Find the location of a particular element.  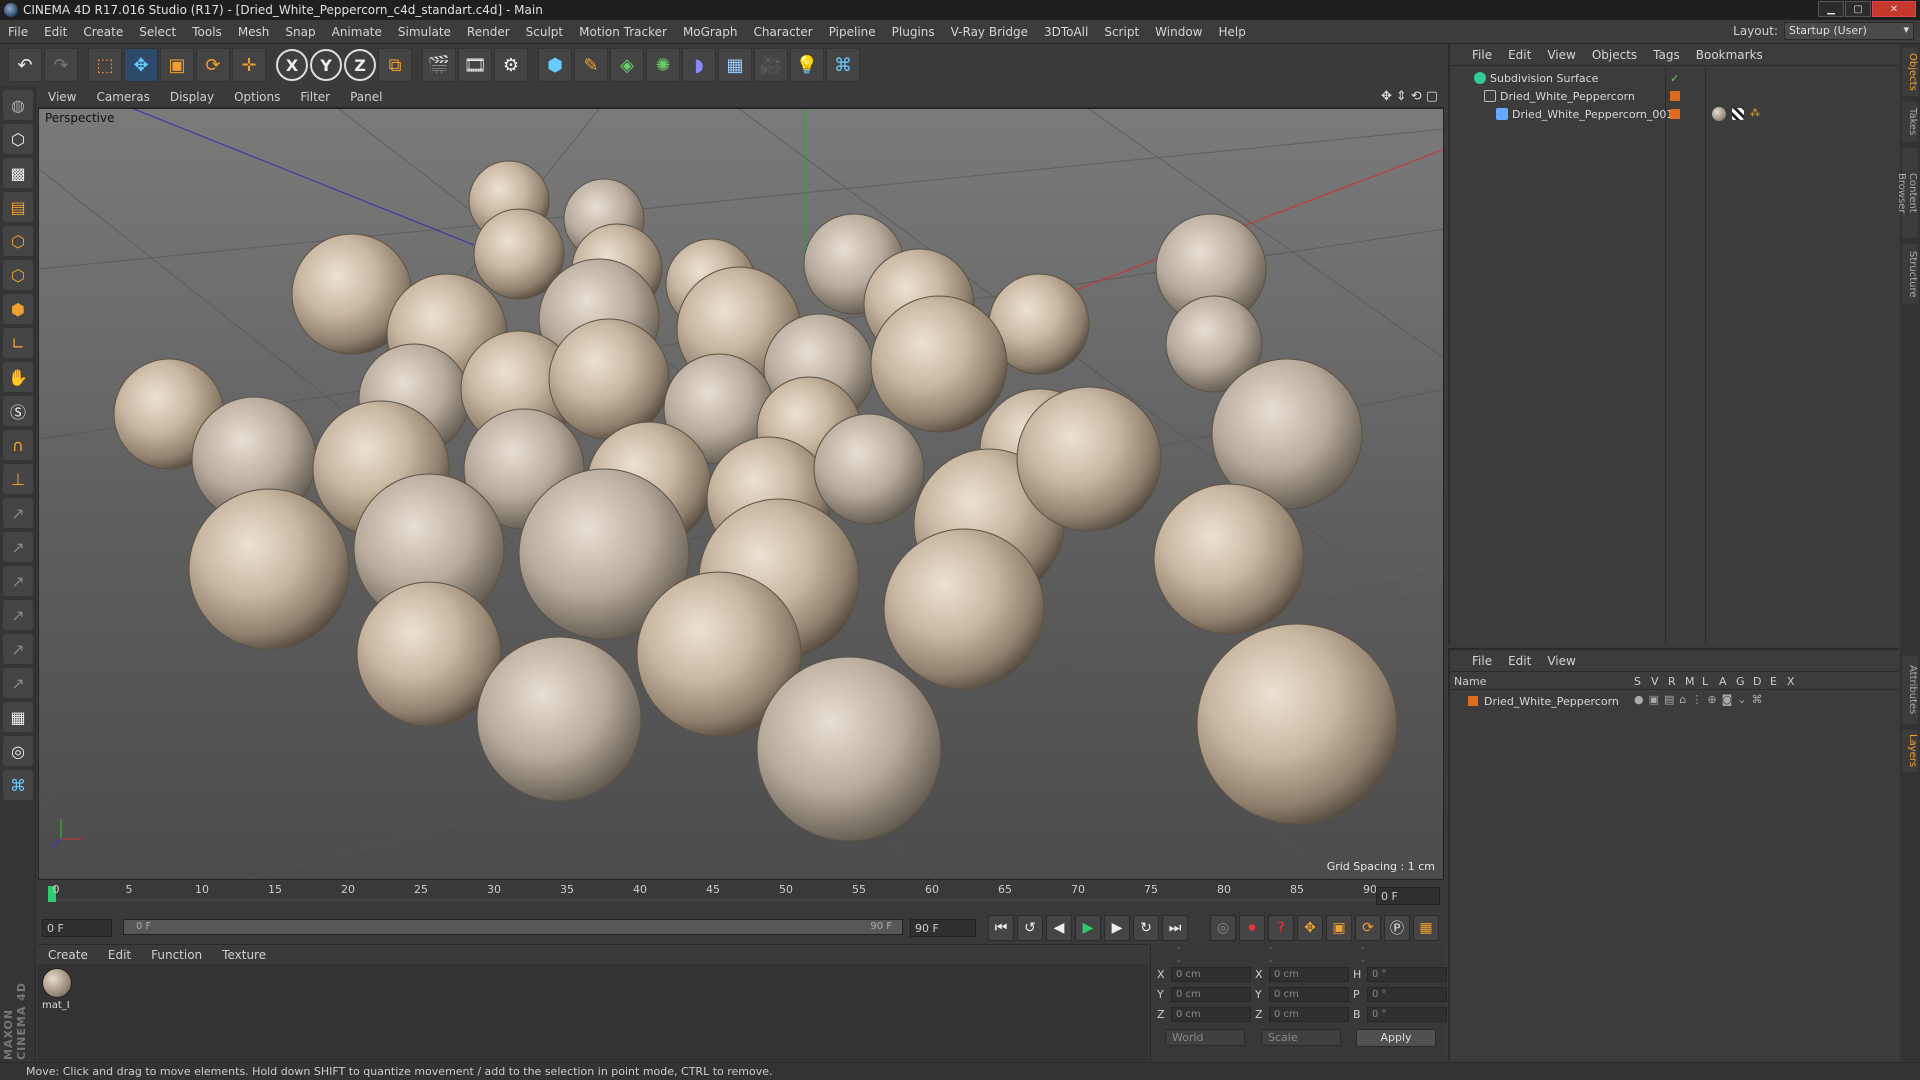

viewport-menu-filter: Filter is located at coordinates (315, 97).